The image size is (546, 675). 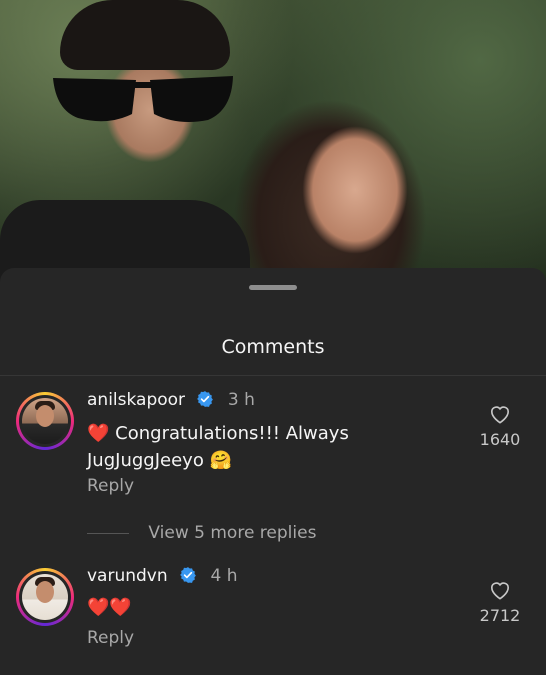 I want to click on like-count: 2712, so click(x=500, y=615).